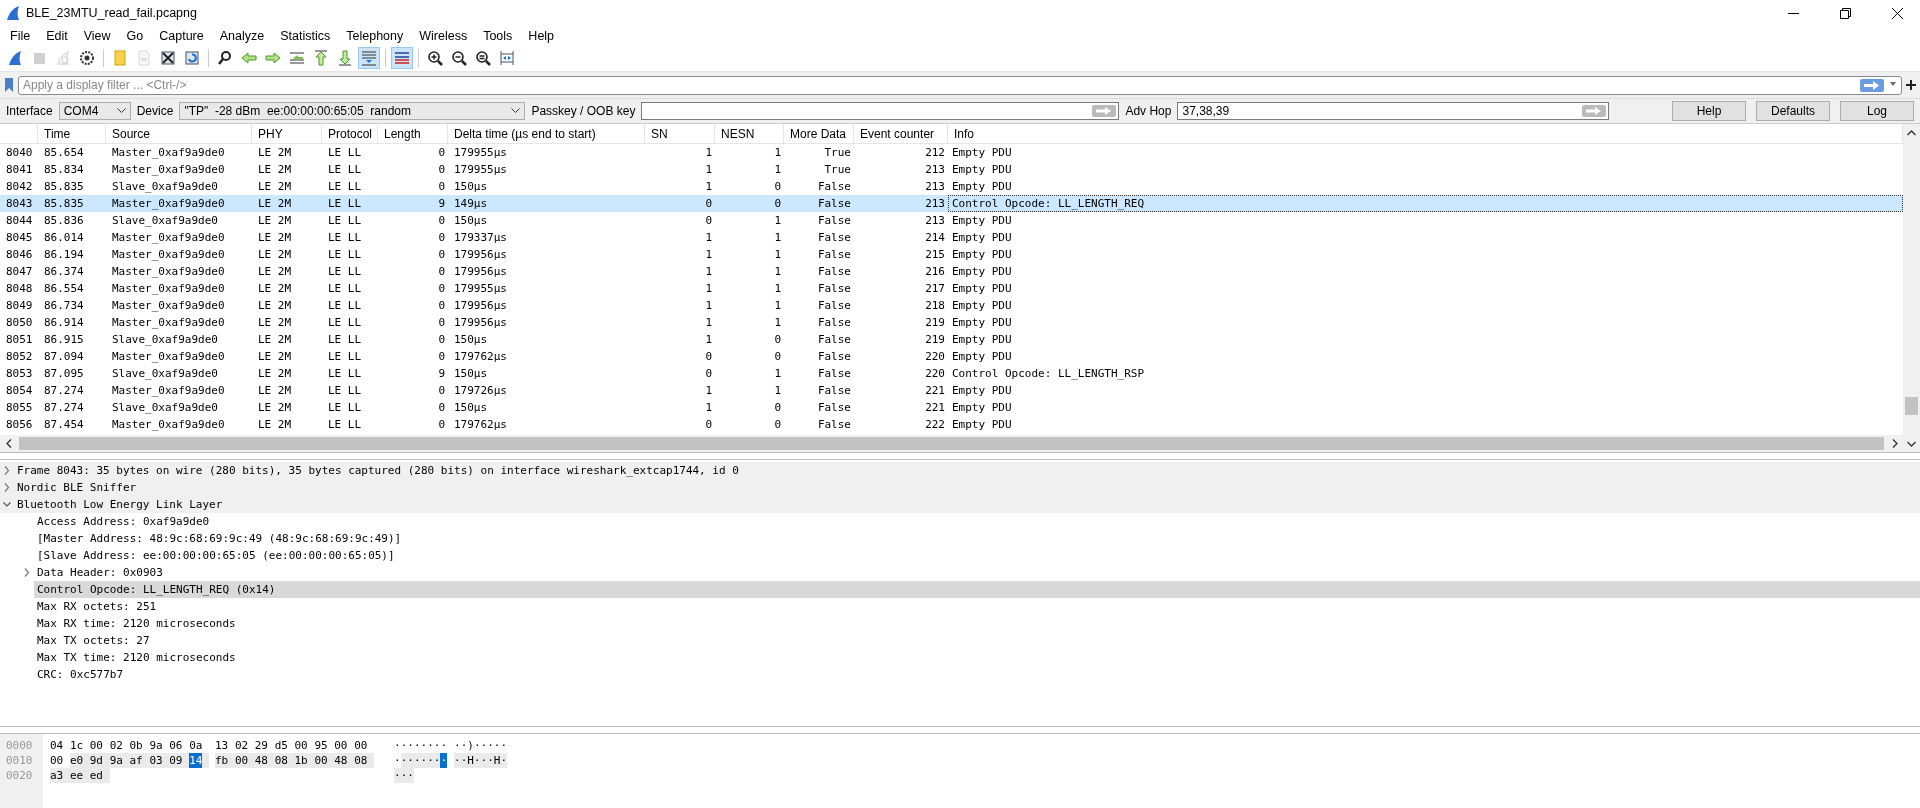  What do you see at coordinates (321, 745) in the screenshot?
I see `hex-byte: 95` at bounding box center [321, 745].